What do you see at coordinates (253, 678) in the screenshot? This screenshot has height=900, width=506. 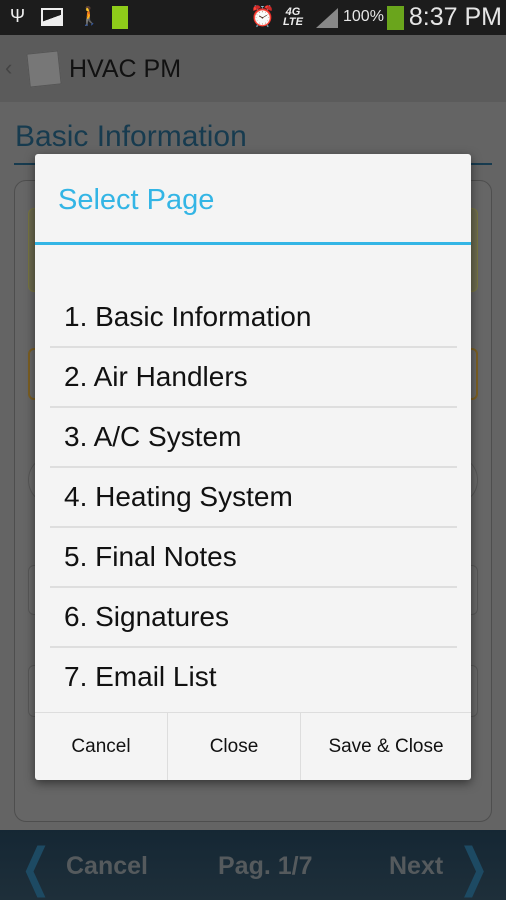 I see `page-list-item: 7. Email List` at bounding box center [253, 678].